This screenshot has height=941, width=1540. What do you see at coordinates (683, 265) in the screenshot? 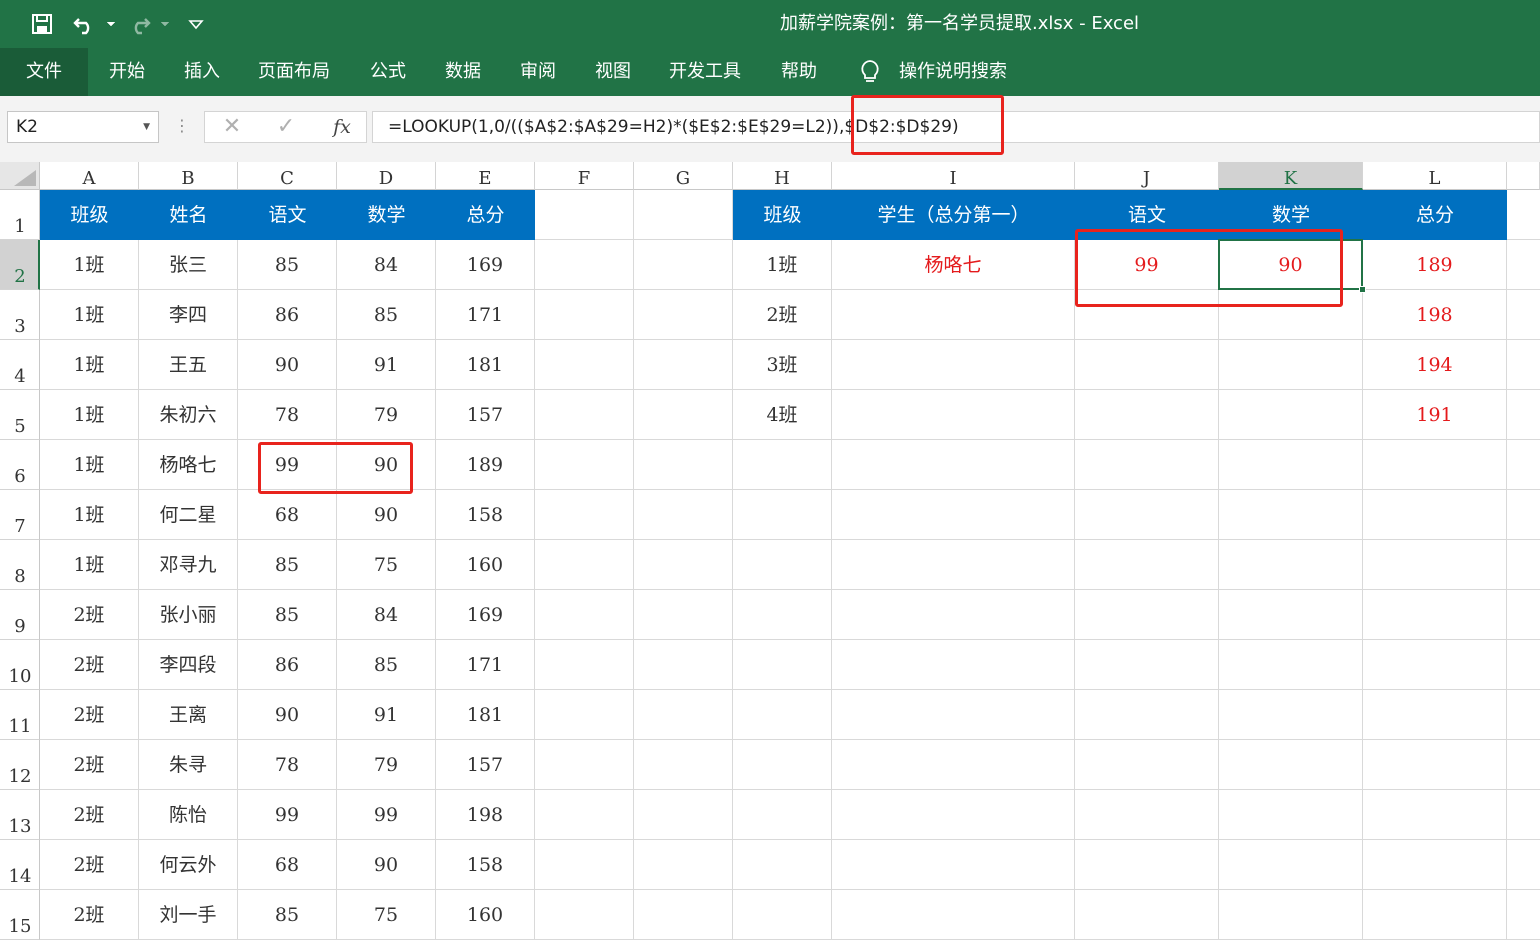
I see `cell-g2` at bounding box center [683, 265].